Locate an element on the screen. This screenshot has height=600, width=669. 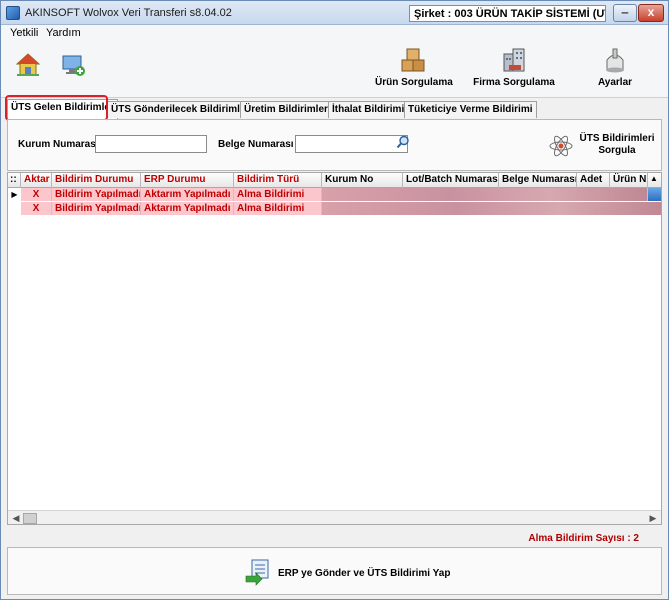
send-sheet-icon is located at coordinates (257, 572).